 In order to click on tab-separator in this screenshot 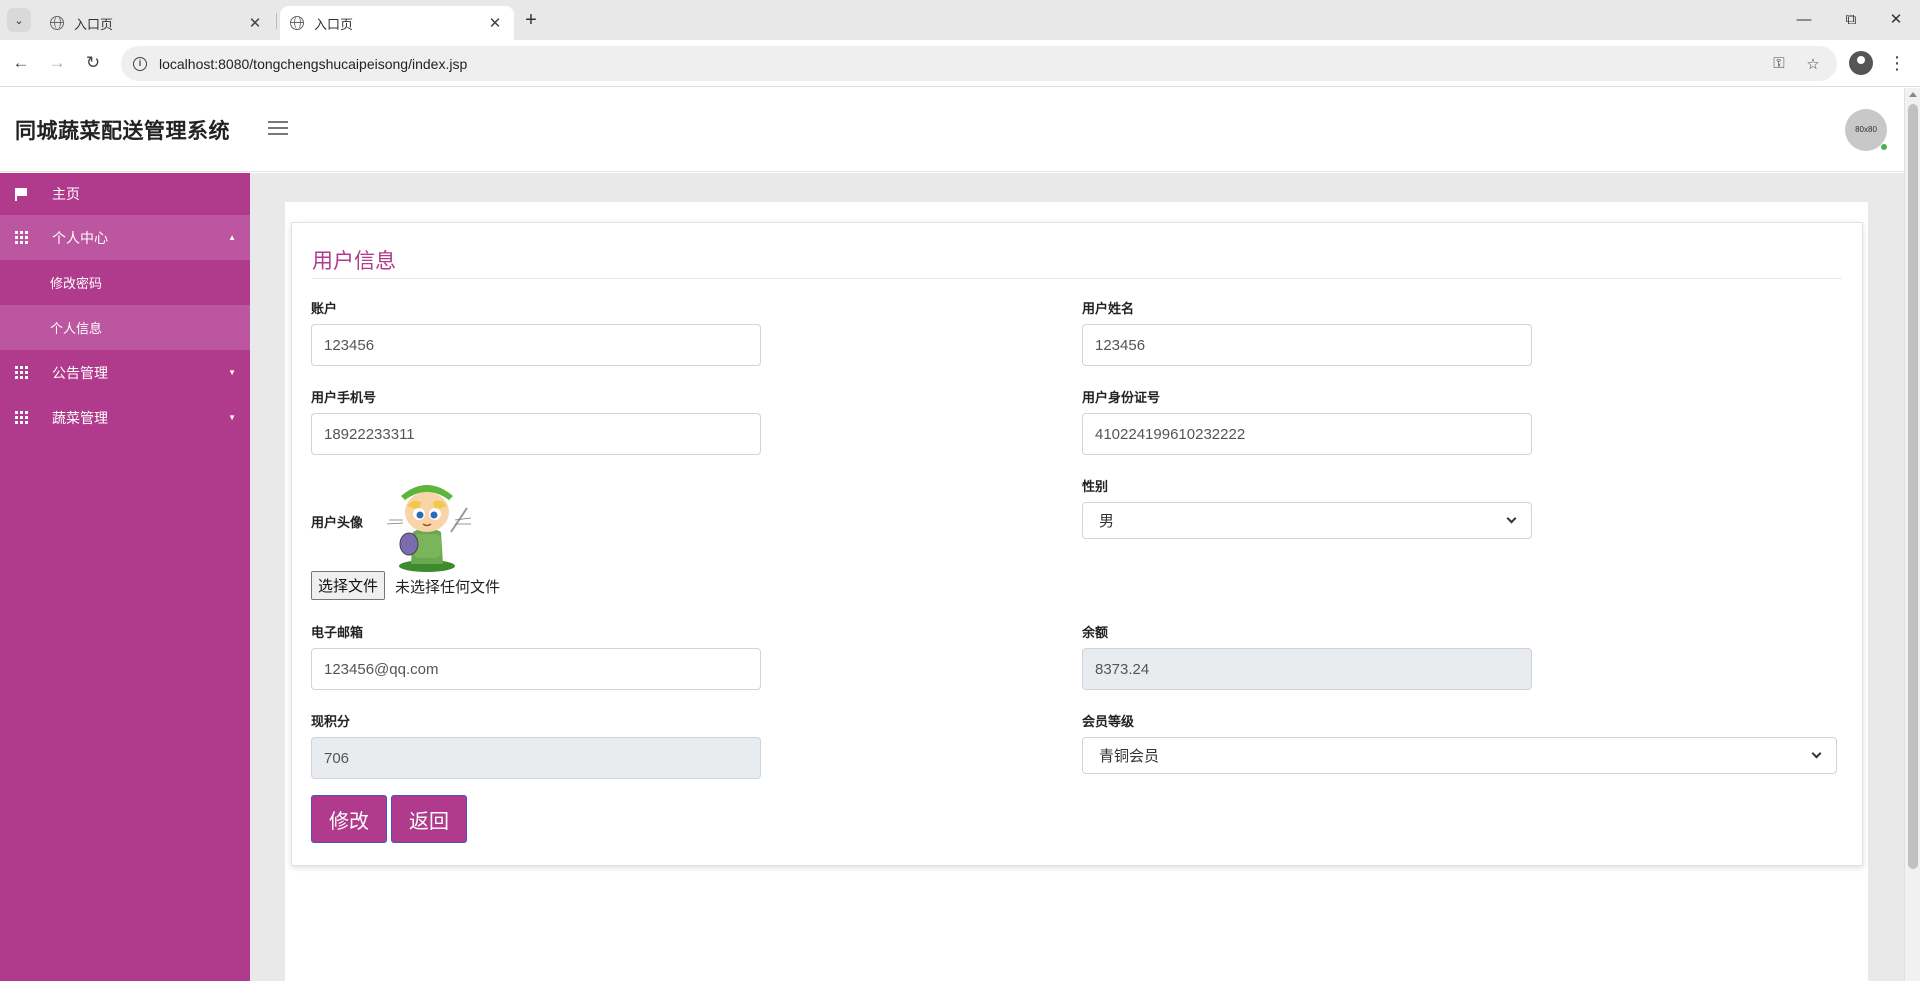, I will do `click(276, 21)`.